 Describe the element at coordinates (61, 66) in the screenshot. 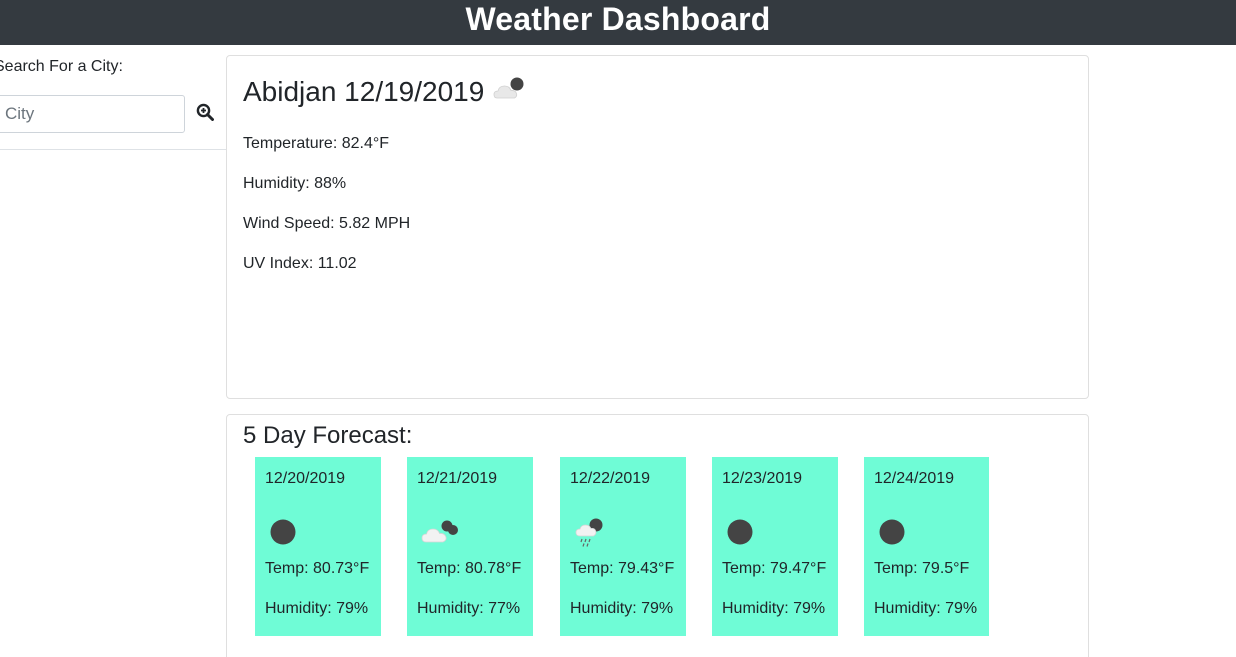

I see `search-label: Search For a City:` at that location.